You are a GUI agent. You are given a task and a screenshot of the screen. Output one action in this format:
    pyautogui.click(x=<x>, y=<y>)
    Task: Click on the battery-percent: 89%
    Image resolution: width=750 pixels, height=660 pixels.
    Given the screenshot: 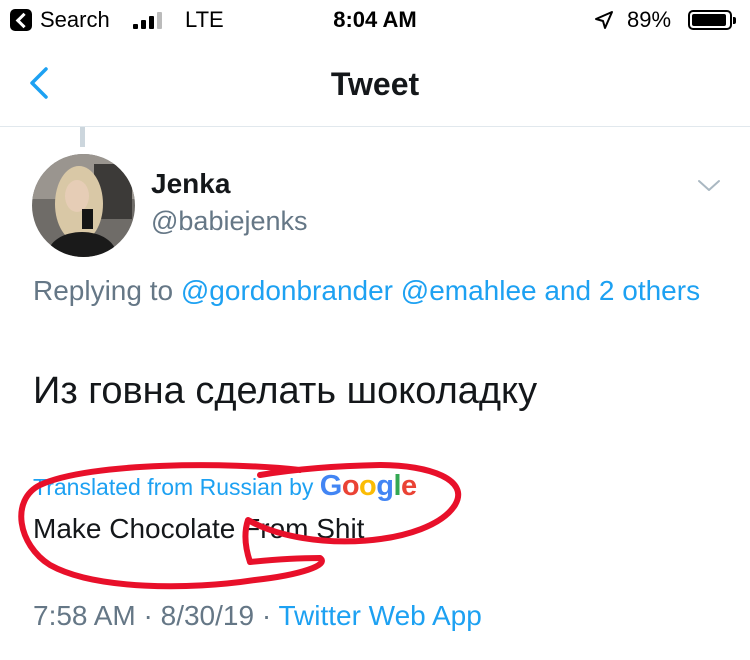 What is the action you would take?
    pyautogui.click(x=649, y=19)
    